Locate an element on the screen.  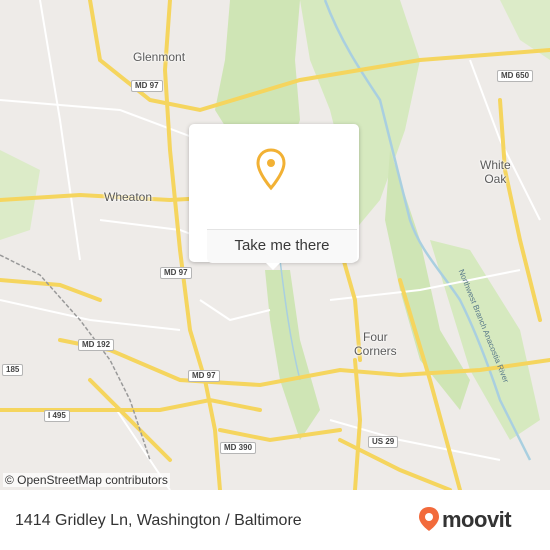
road-shield-md390: MD 390 is located at coordinates (238, 448).